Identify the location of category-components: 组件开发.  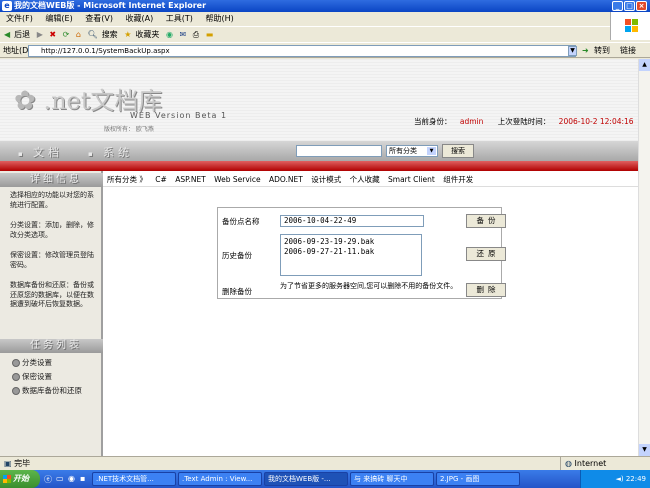
(458, 179).